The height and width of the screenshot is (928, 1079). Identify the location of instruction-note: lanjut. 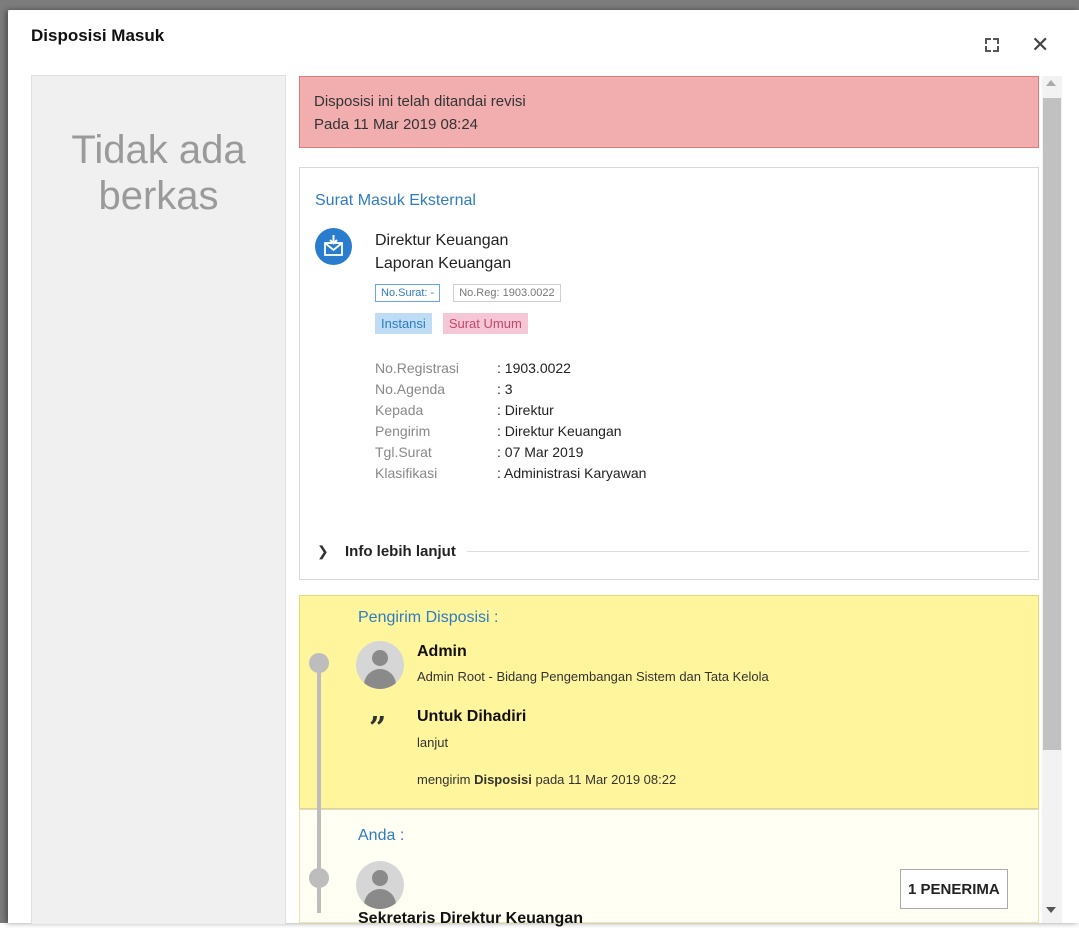
(433, 742).